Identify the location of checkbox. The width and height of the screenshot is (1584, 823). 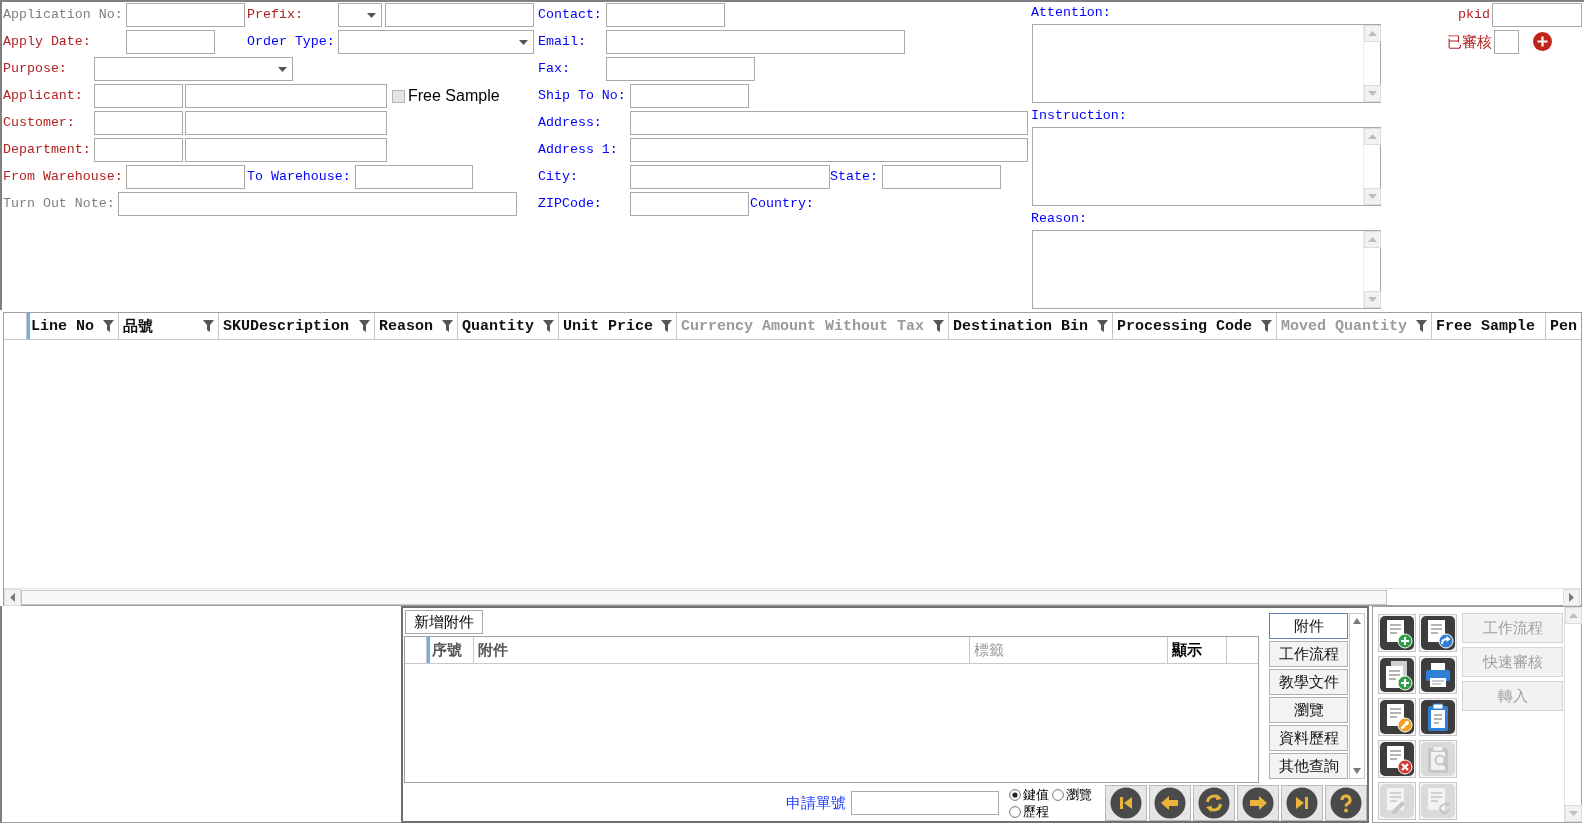
(398, 96).